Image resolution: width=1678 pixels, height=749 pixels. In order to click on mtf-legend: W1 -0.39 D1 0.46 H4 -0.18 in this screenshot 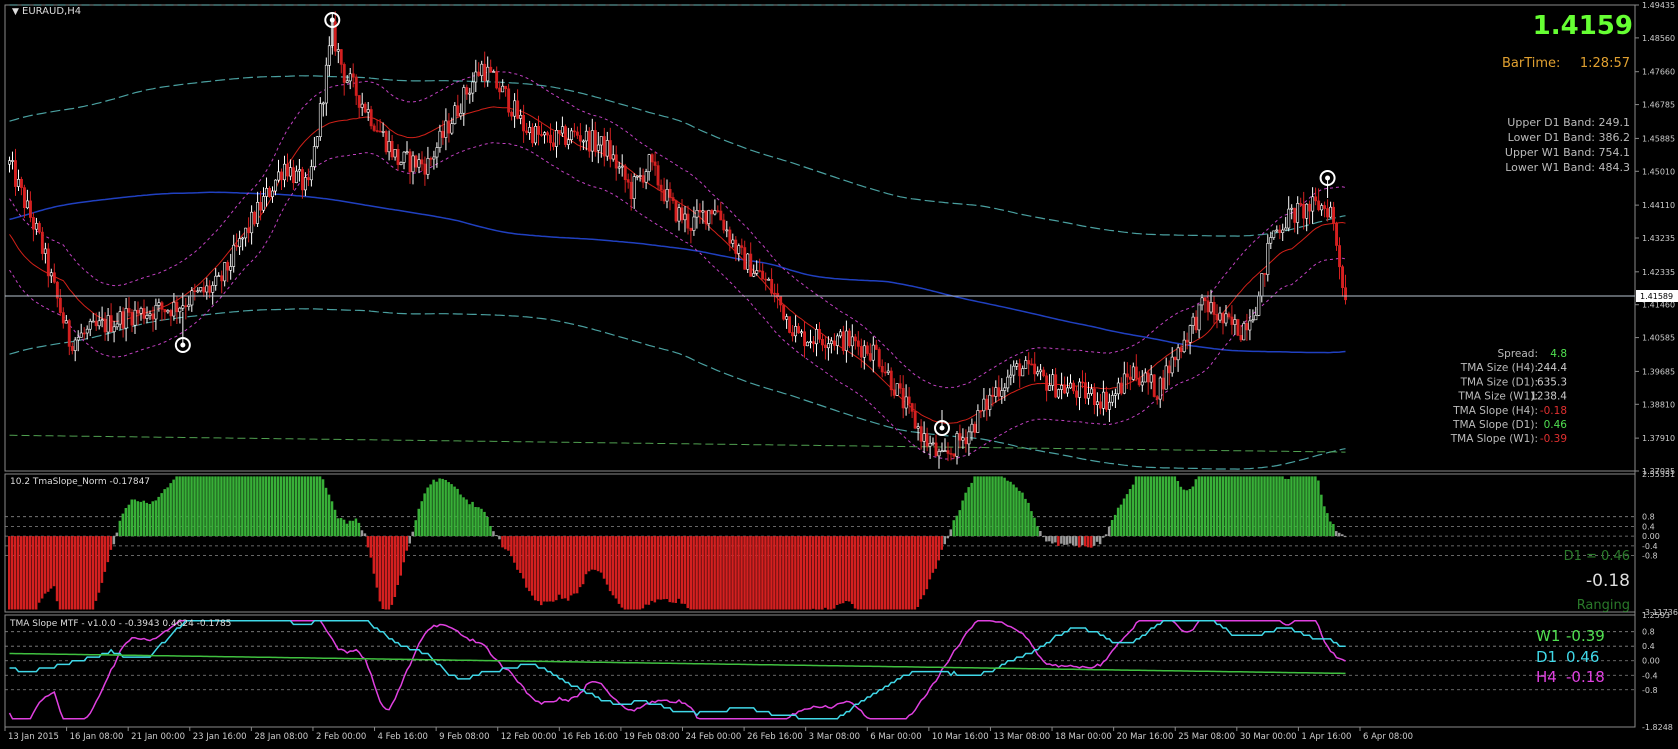, I will do `click(1570, 656)`.